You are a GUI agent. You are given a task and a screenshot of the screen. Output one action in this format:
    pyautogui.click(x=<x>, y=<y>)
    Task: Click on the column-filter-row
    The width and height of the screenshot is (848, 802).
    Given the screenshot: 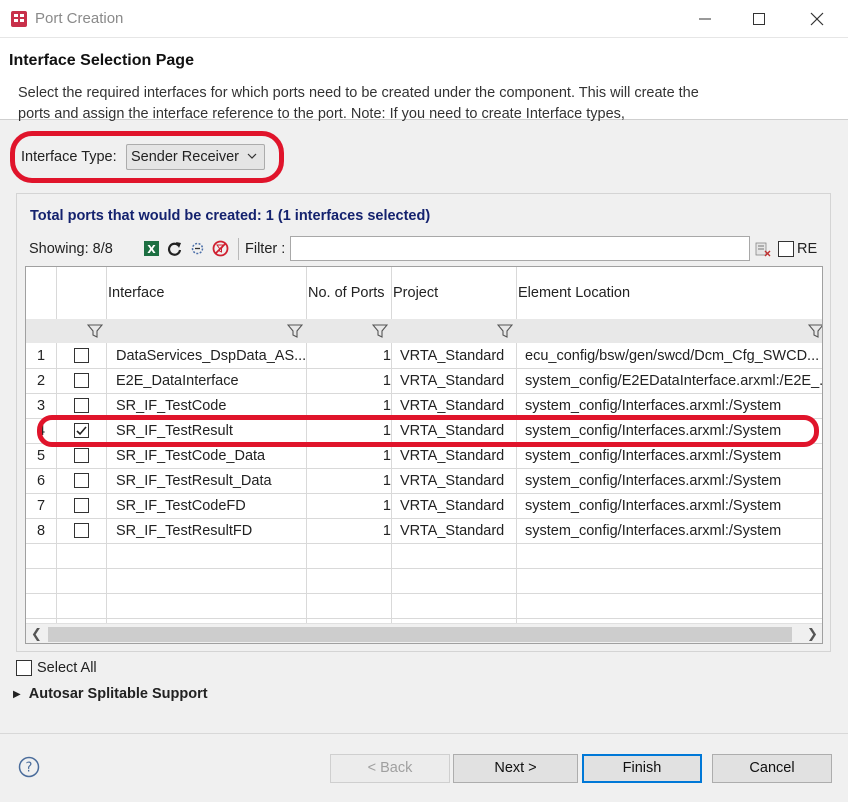 What is the action you would take?
    pyautogui.click(x=424, y=331)
    